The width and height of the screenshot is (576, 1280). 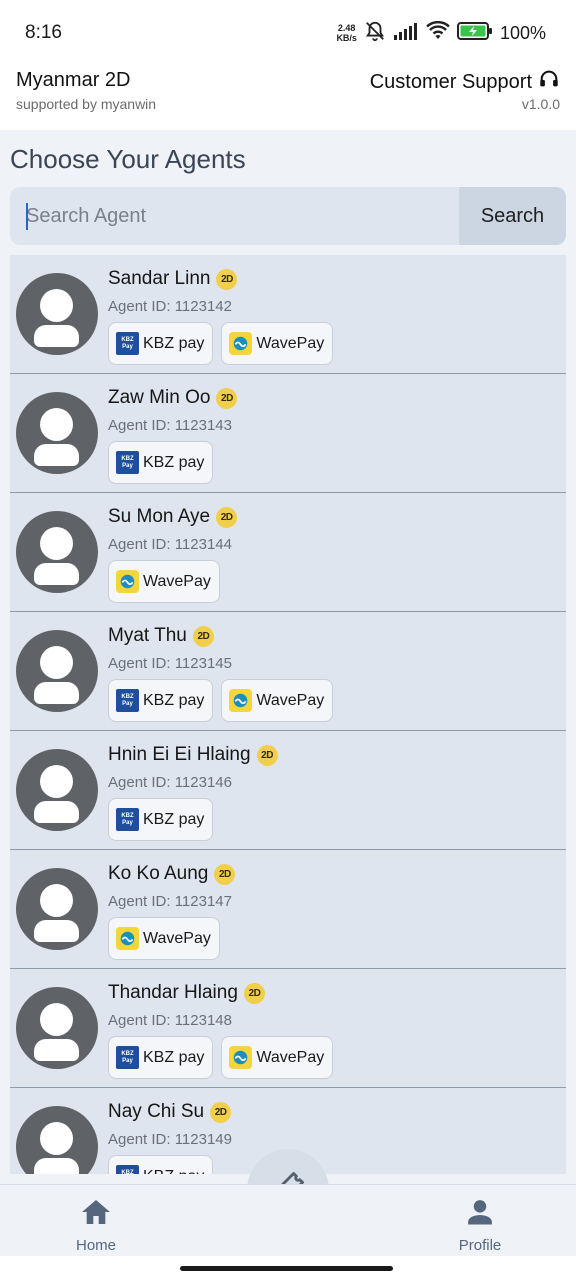 I want to click on agent-name-row: Ko Ko Aung 2D, so click(x=172, y=874).